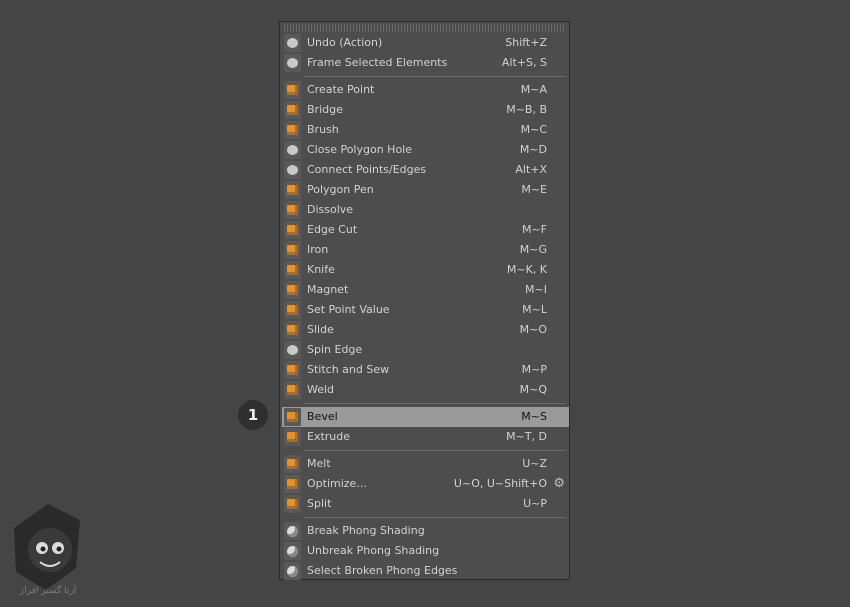 Image resolution: width=850 pixels, height=607 pixels. I want to click on menu-item-iron: Iron M~G, so click(424, 250).